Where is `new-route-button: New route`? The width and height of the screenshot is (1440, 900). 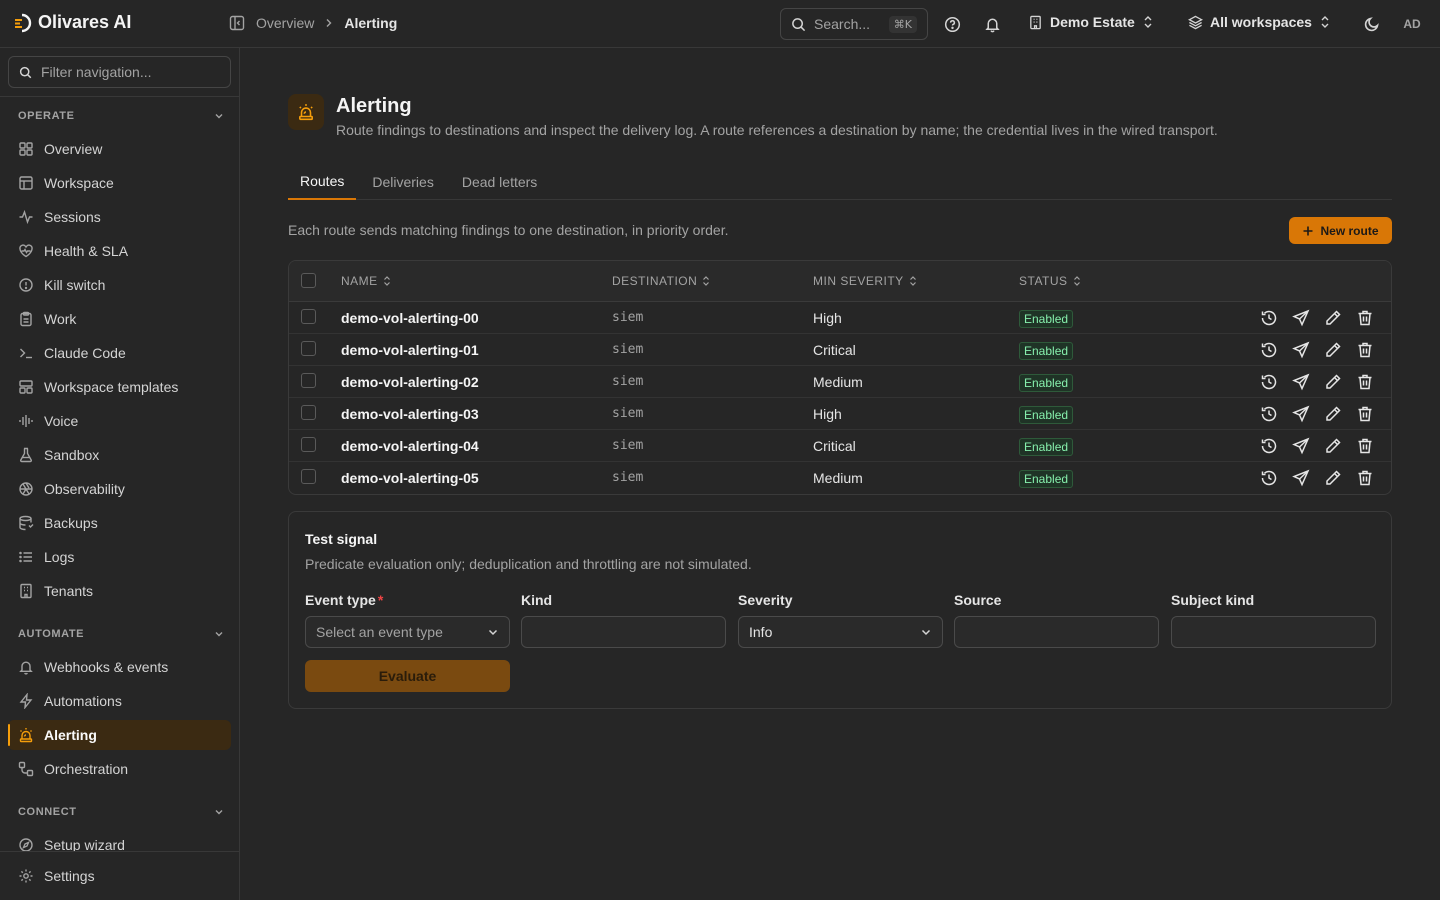 new-route-button: New route is located at coordinates (1340, 230).